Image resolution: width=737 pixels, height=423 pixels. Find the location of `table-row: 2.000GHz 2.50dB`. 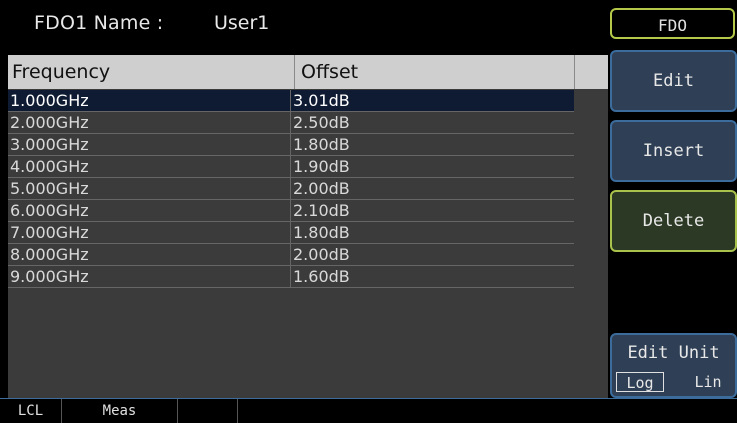

table-row: 2.000GHz 2.50dB is located at coordinates (291, 123).